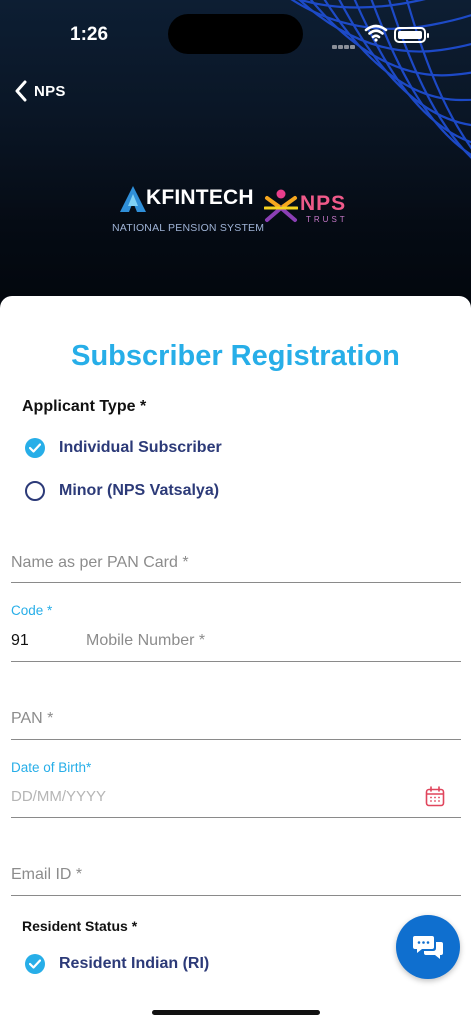  What do you see at coordinates (47, 874) in the screenshot?
I see `email-placeholder: Email ID *` at bounding box center [47, 874].